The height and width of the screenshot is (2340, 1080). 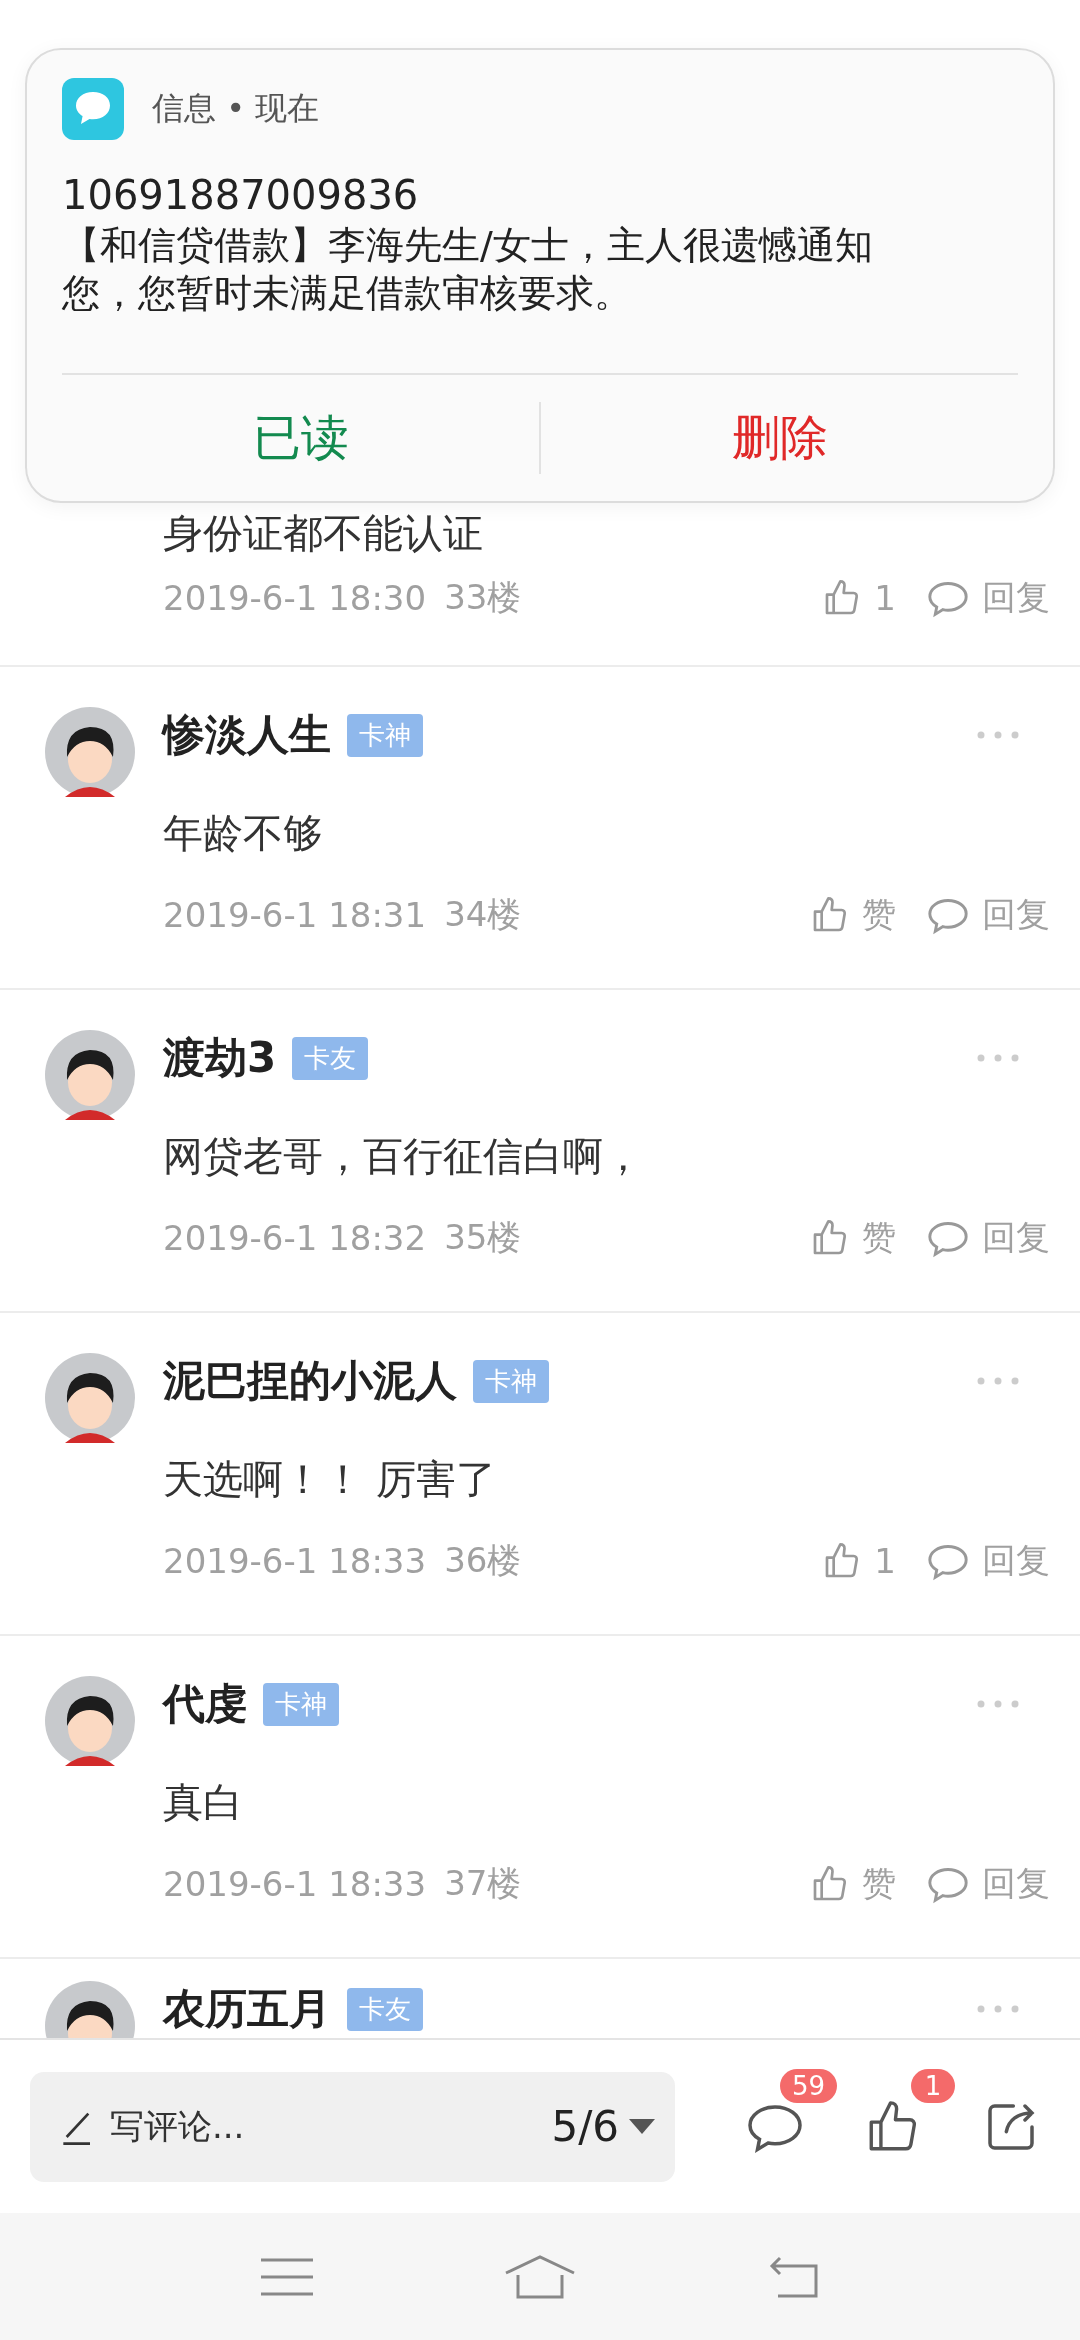 I want to click on comment-text: 身份证都不能认证, so click(x=323, y=533).